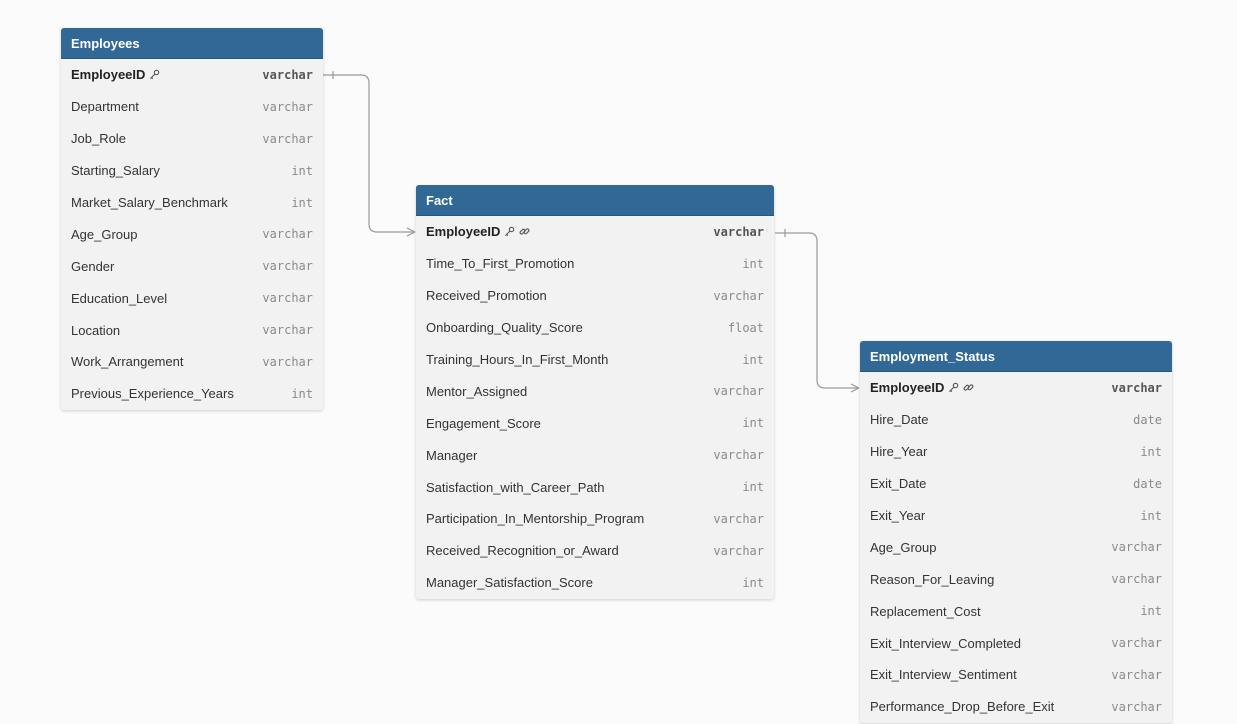 The height and width of the screenshot is (724, 1237). Describe the element at coordinates (486, 295) in the screenshot. I see `field-name: Received_Promotion` at that location.